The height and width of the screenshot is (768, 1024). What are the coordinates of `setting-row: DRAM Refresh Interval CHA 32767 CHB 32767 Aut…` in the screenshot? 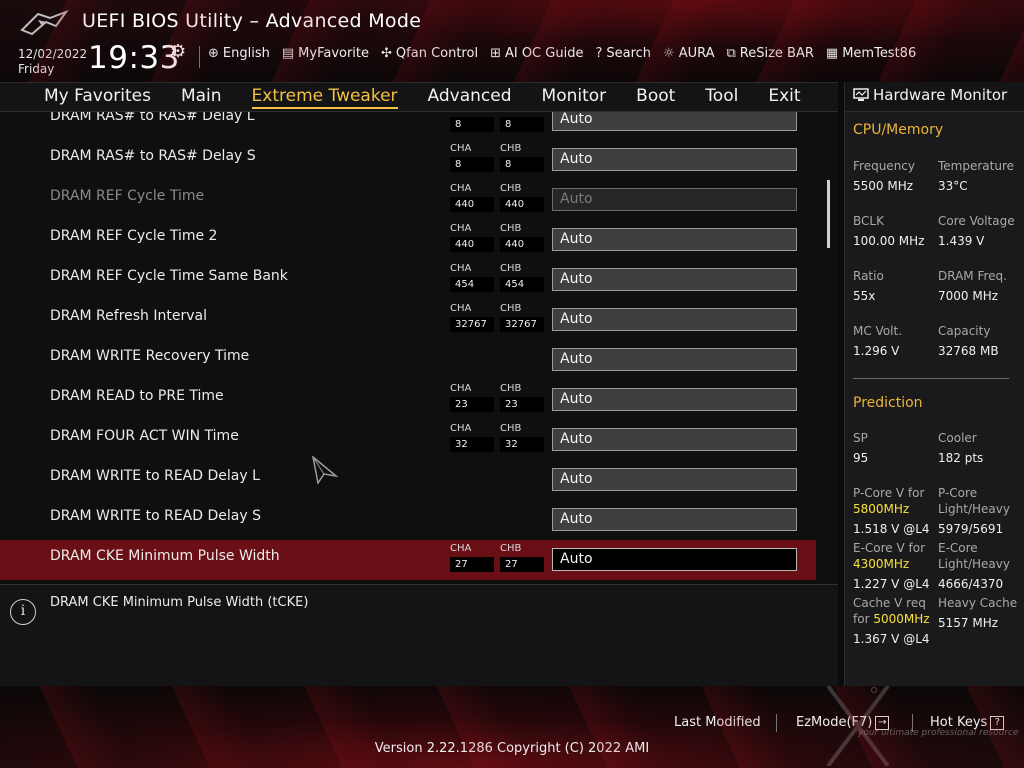 It's located at (408, 320).